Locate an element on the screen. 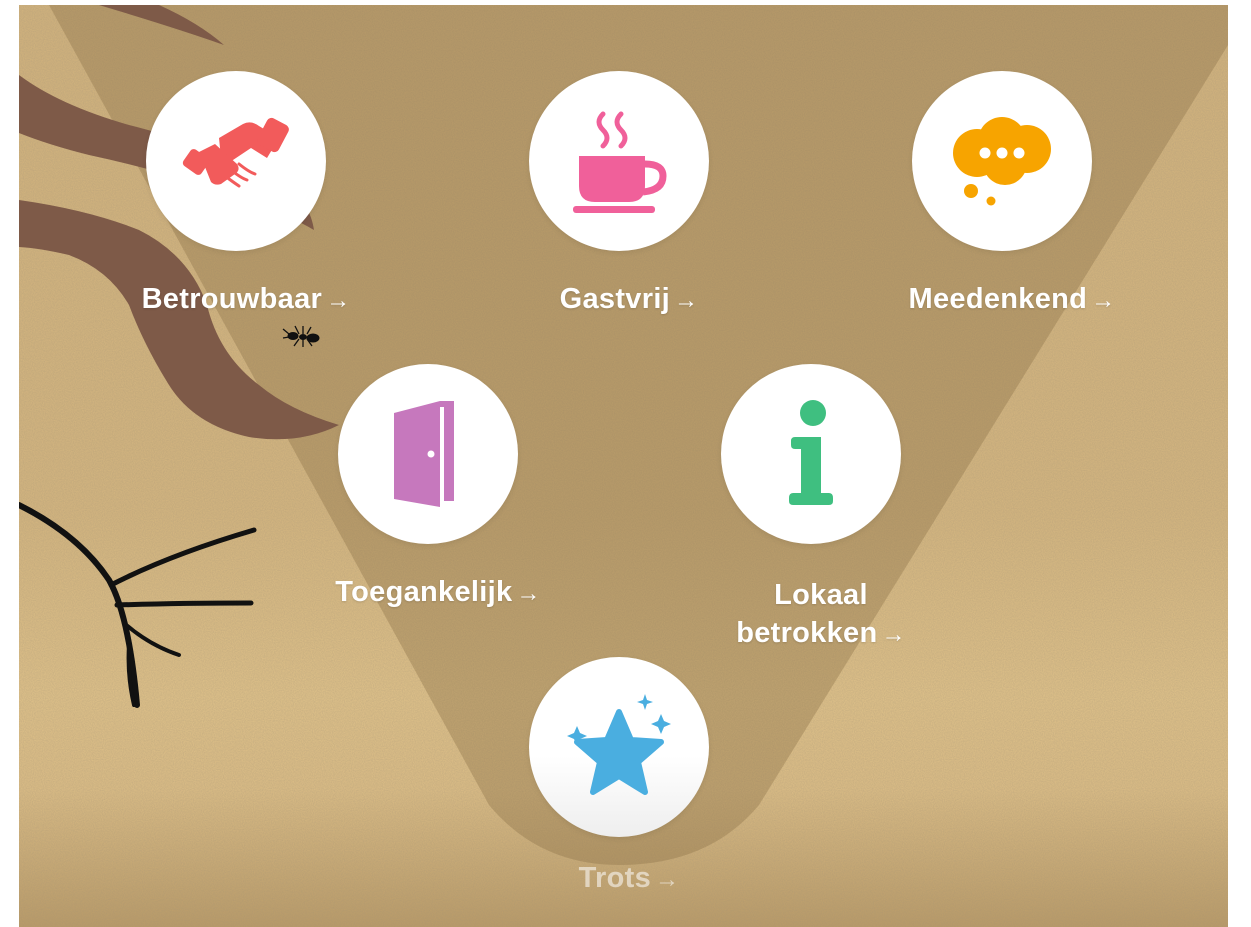  value-gastvrij-label-row: Gastvrij → is located at coordinates (629, 299).